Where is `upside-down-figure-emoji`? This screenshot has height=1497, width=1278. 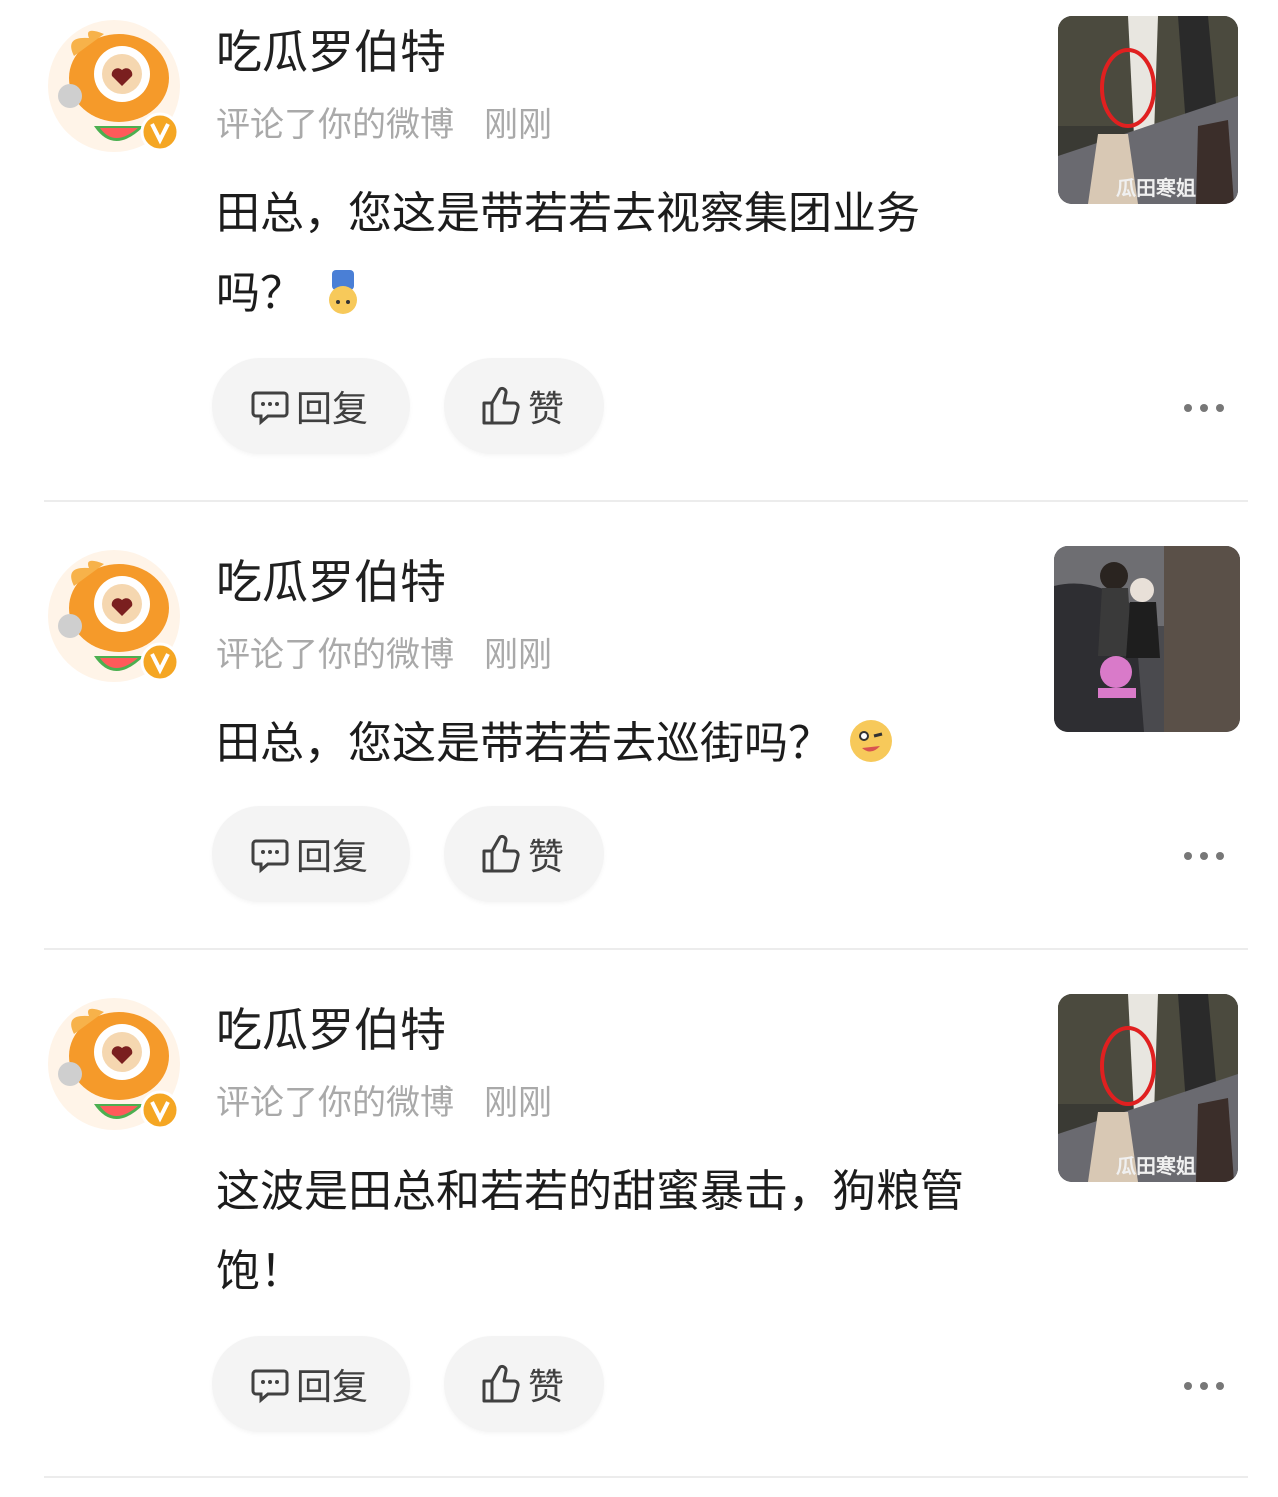 upside-down-figure-emoji is located at coordinates (343, 288).